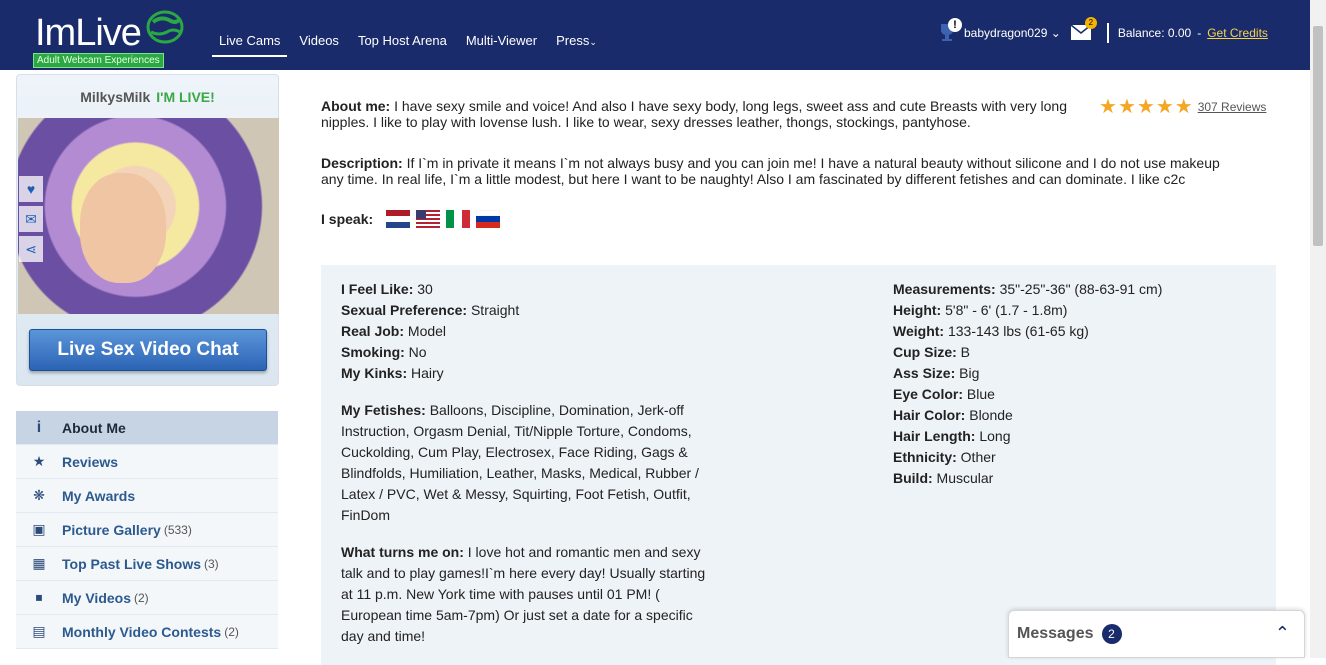 This screenshot has width=1326, height=665. What do you see at coordinates (374, 373) in the screenshot?
I see `detail-label: My Kinks:` at bounding box center [374, 373].